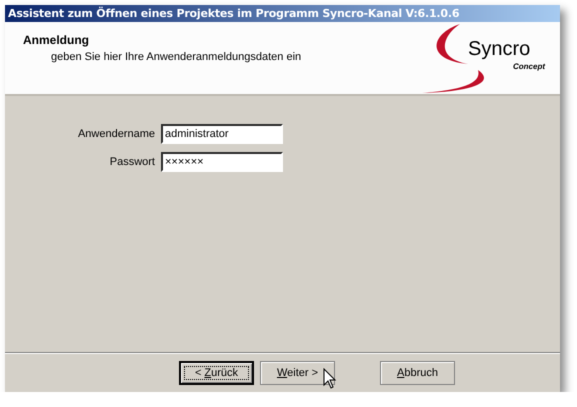 The width and height of the screenshot is (577, 407). What do you see at coordinates (56, 40) in the screenshot?
I see `page-title: Anmeldung` at bounding box center [56, 40].